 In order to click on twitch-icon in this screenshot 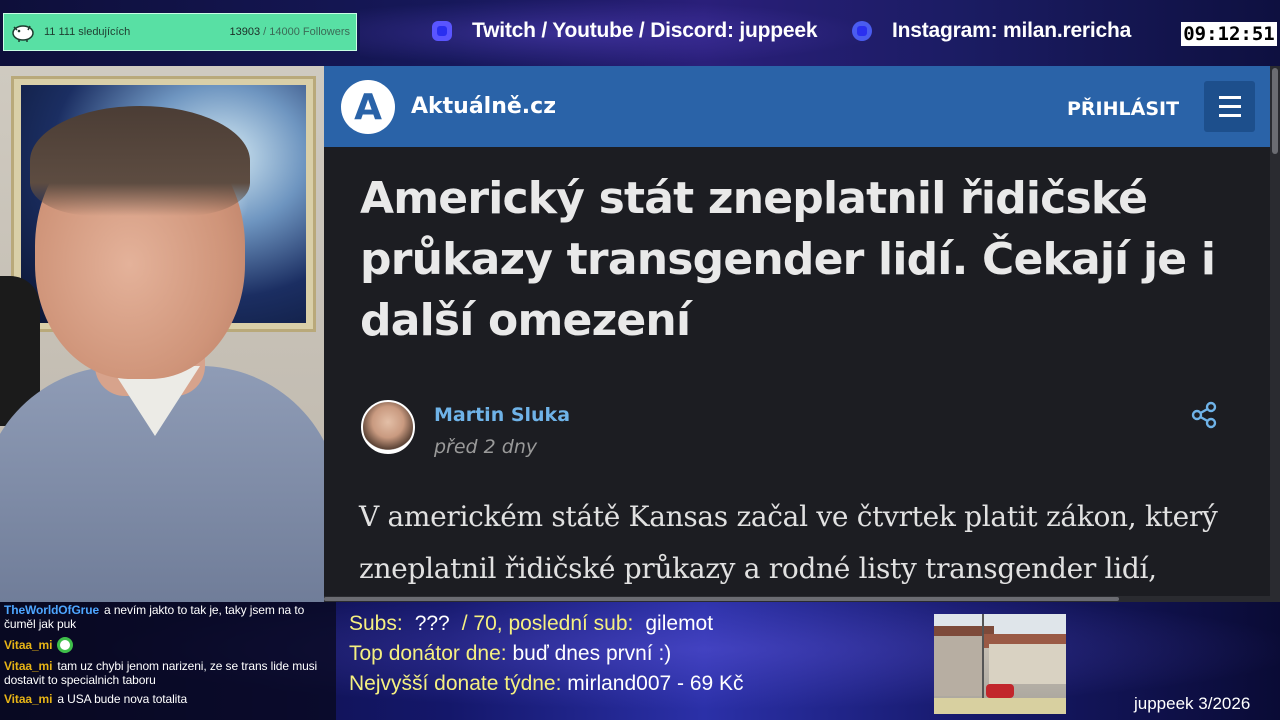, I will do `click(442, 31)`.